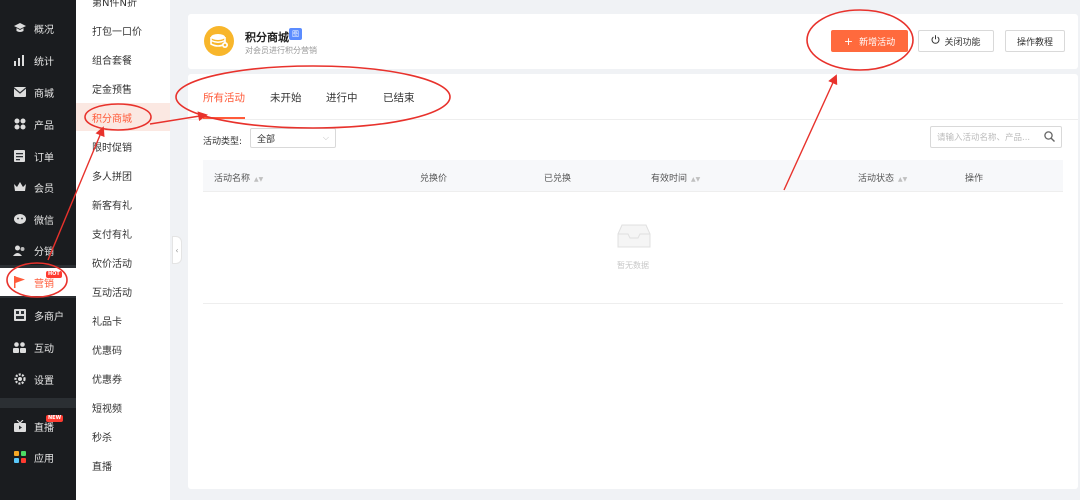 The width and height of the screenshot is (1080, 500). I want to click on column-header-price: 兑换价, so click(434, 179).